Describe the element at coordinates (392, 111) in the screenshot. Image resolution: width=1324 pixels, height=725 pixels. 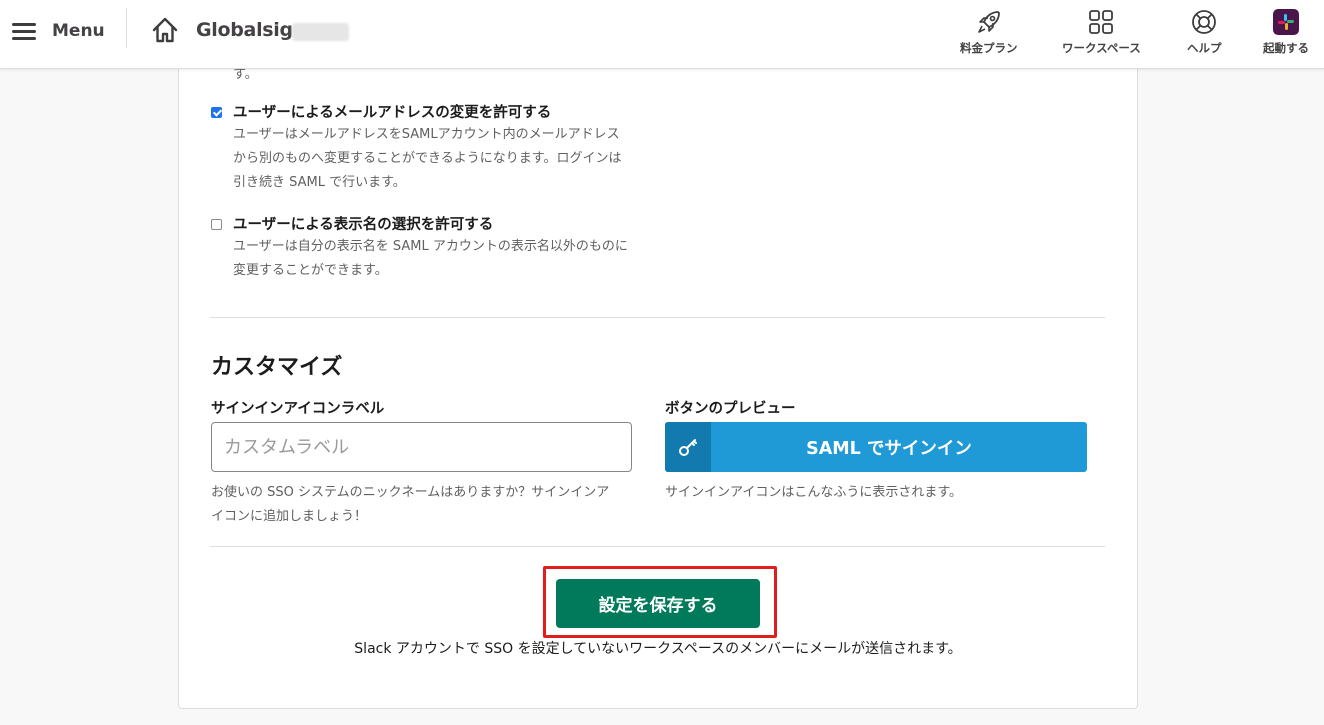
I see `email-change-title: ユーザーによるメールアドレスの変更を許可する` at that location.